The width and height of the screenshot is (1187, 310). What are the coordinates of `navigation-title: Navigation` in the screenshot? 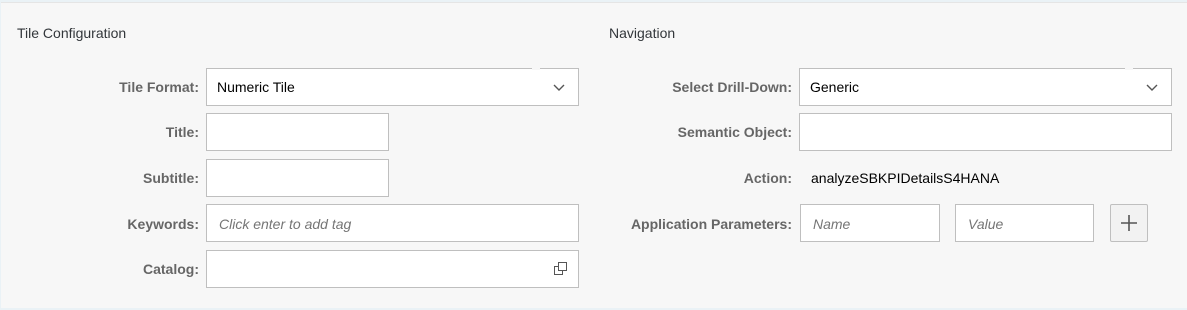 It's located at (642, 33).